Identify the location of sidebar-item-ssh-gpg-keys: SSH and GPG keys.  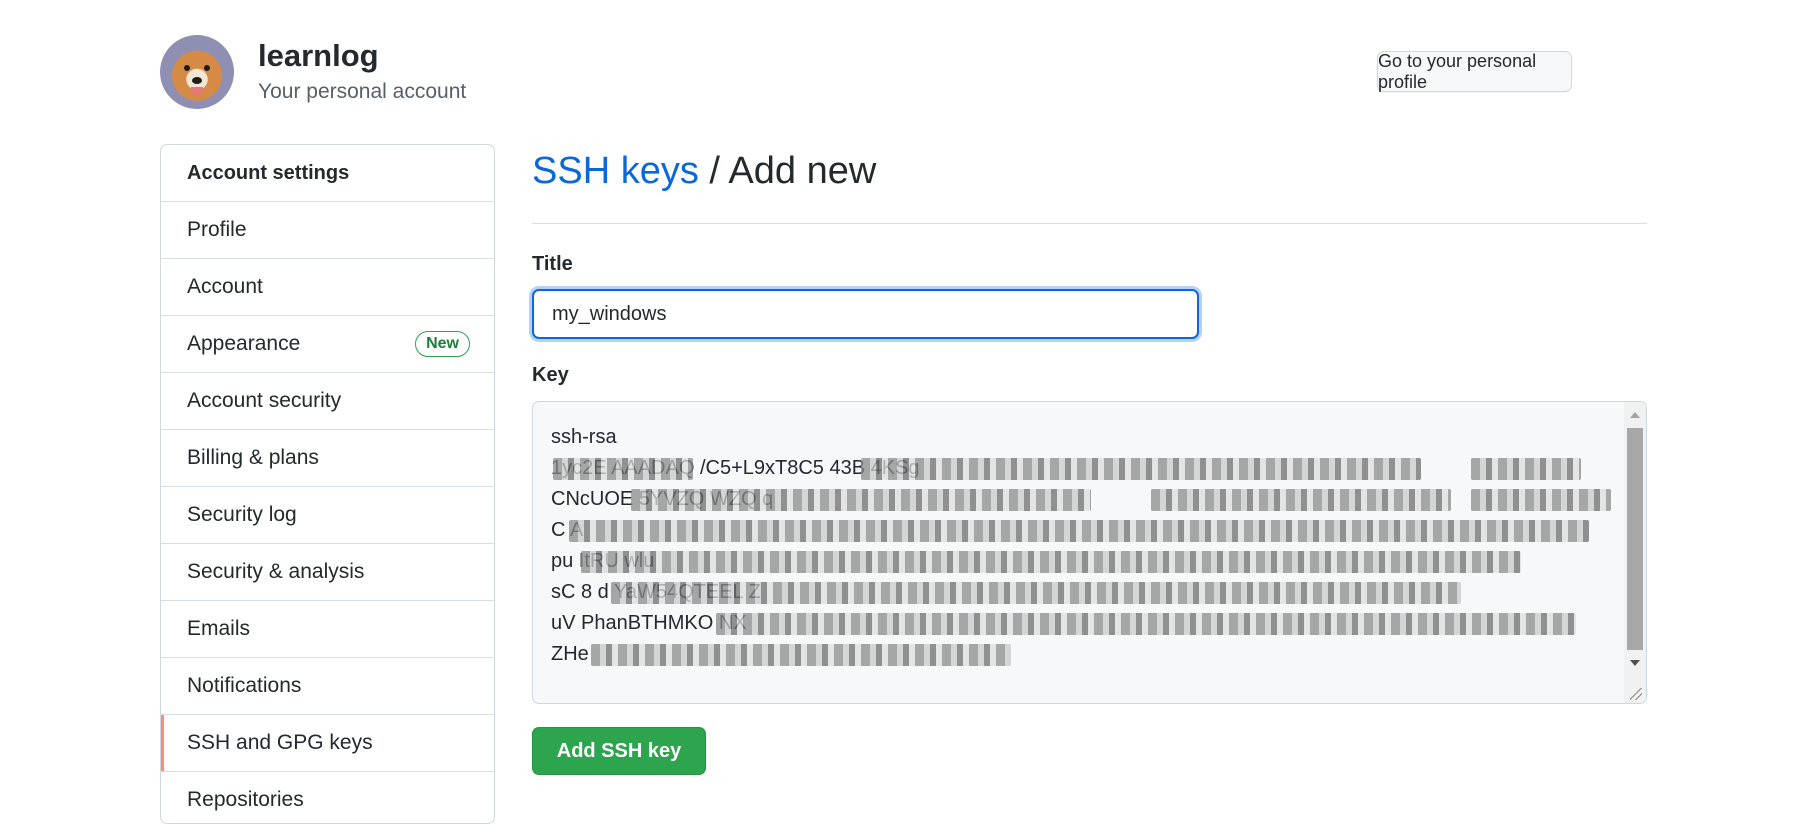
(327, 743).